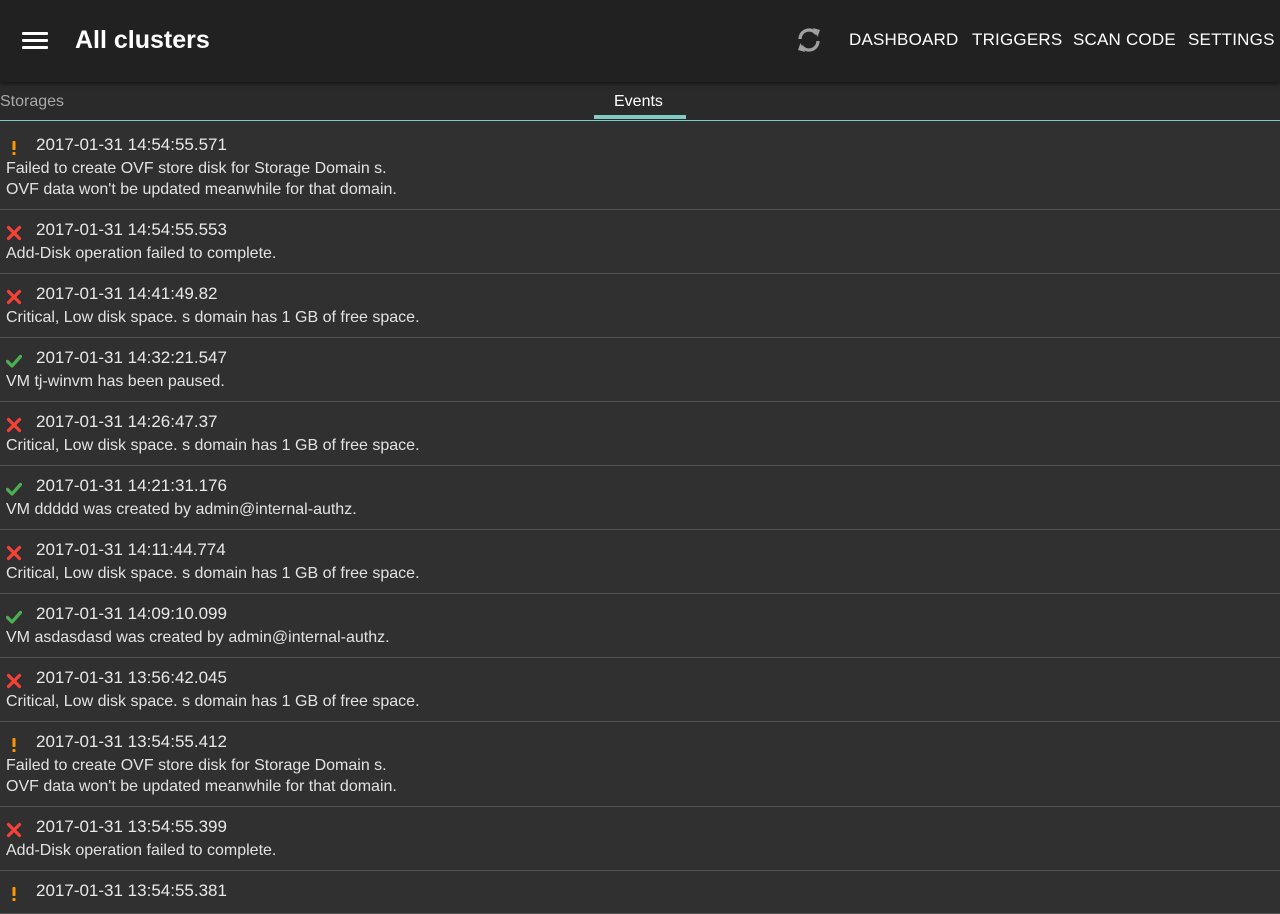 The width and height of the screenshot is (1280, 914). Describe the element at coordinates (640, 295) in the screenshot. I see `event-row-header: 2017-01-31 14:41:49.82` at that location.